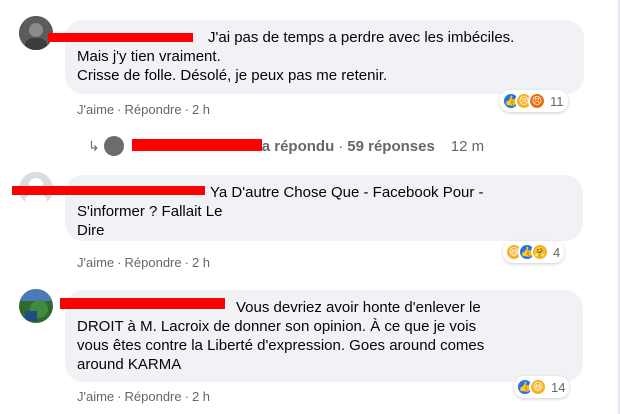 The width and height of the screenshot is (620, 414). I want to click on comment-1-line-2: Mais j'y tien vraiment., so click(149, 56).